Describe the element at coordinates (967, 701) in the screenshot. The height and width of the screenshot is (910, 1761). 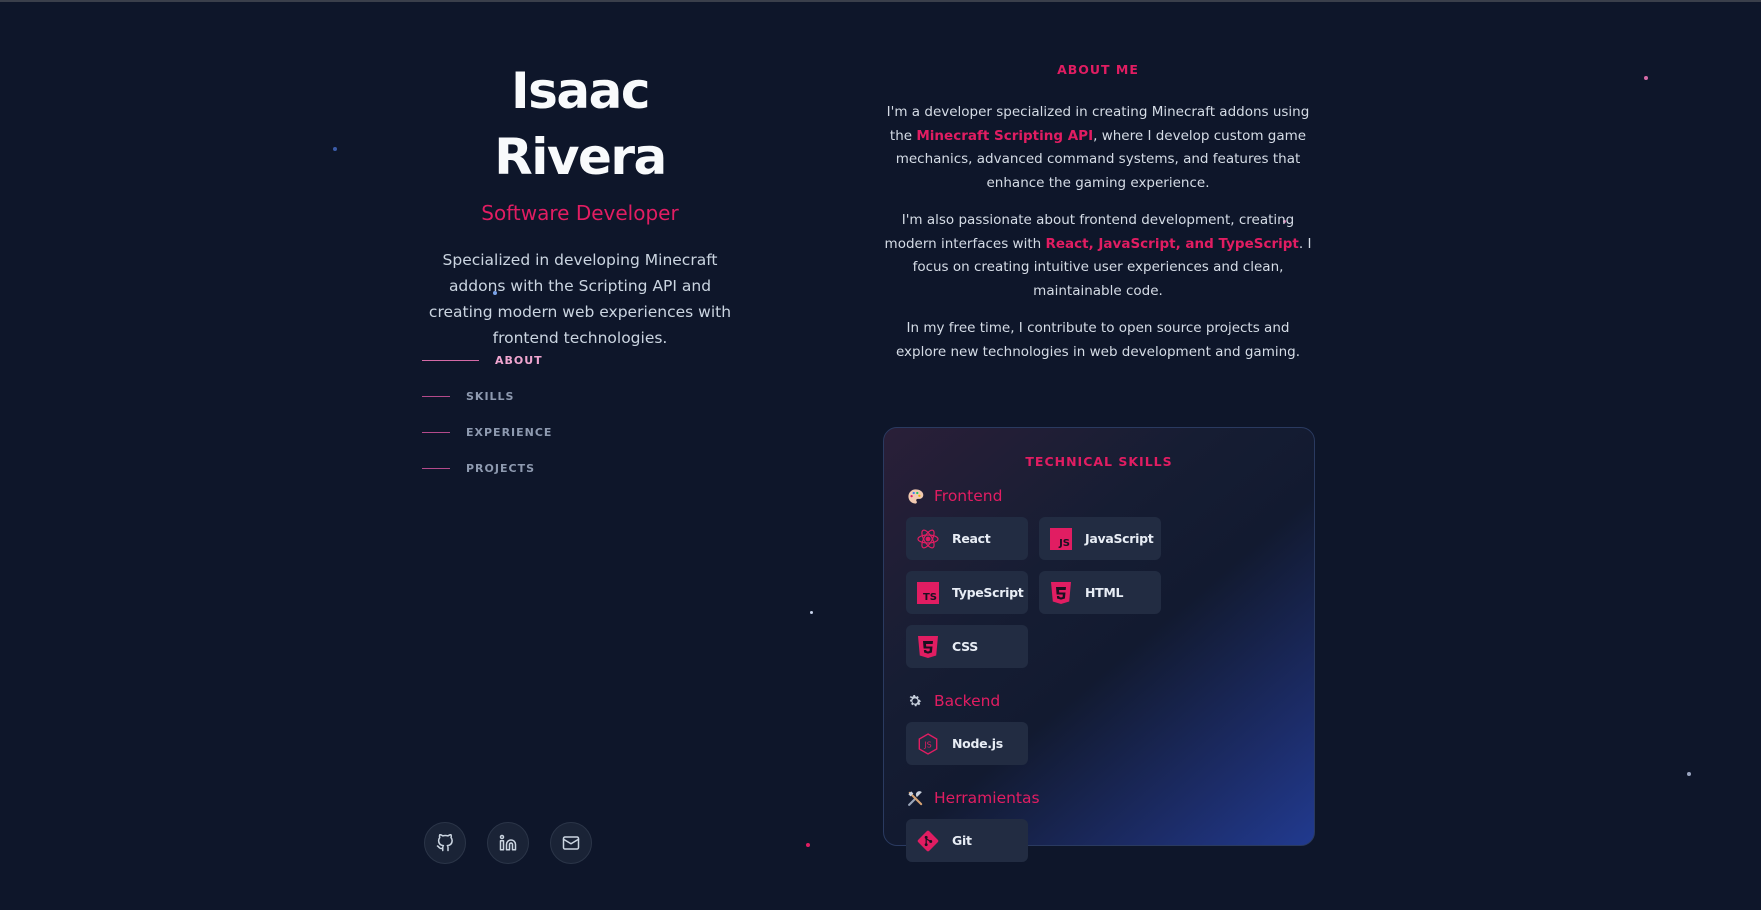
I see `skill-category-title: Backend` at that location.